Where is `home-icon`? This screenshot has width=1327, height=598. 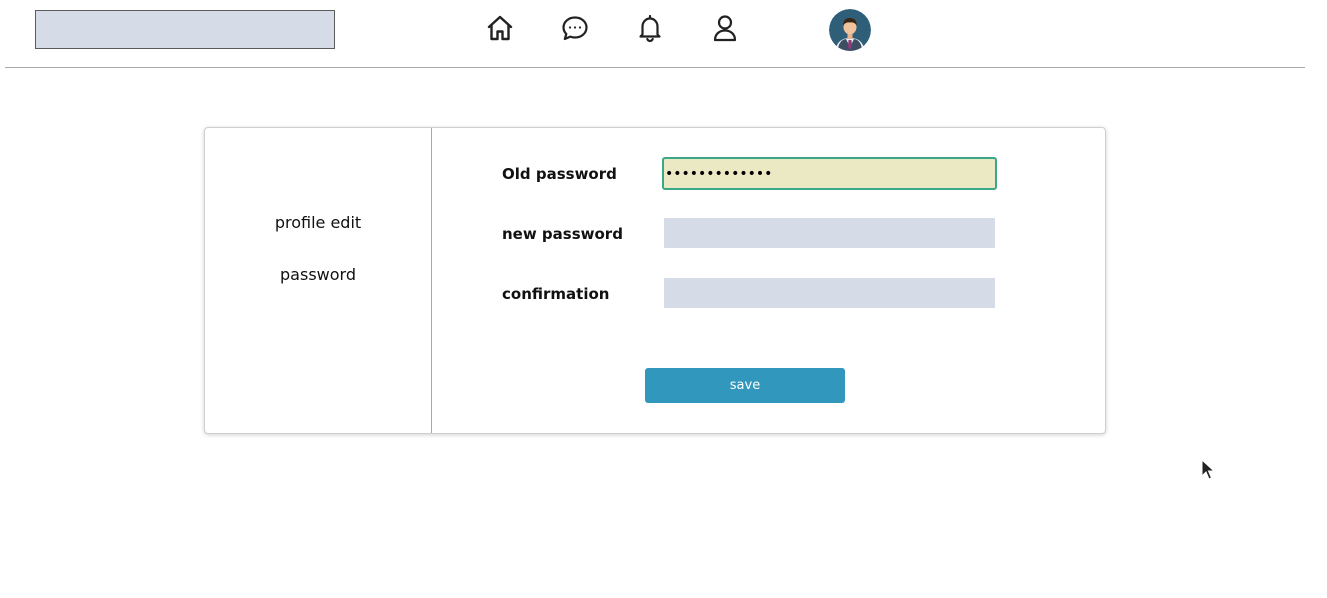
home-icon is located at coordinates (500, 28).